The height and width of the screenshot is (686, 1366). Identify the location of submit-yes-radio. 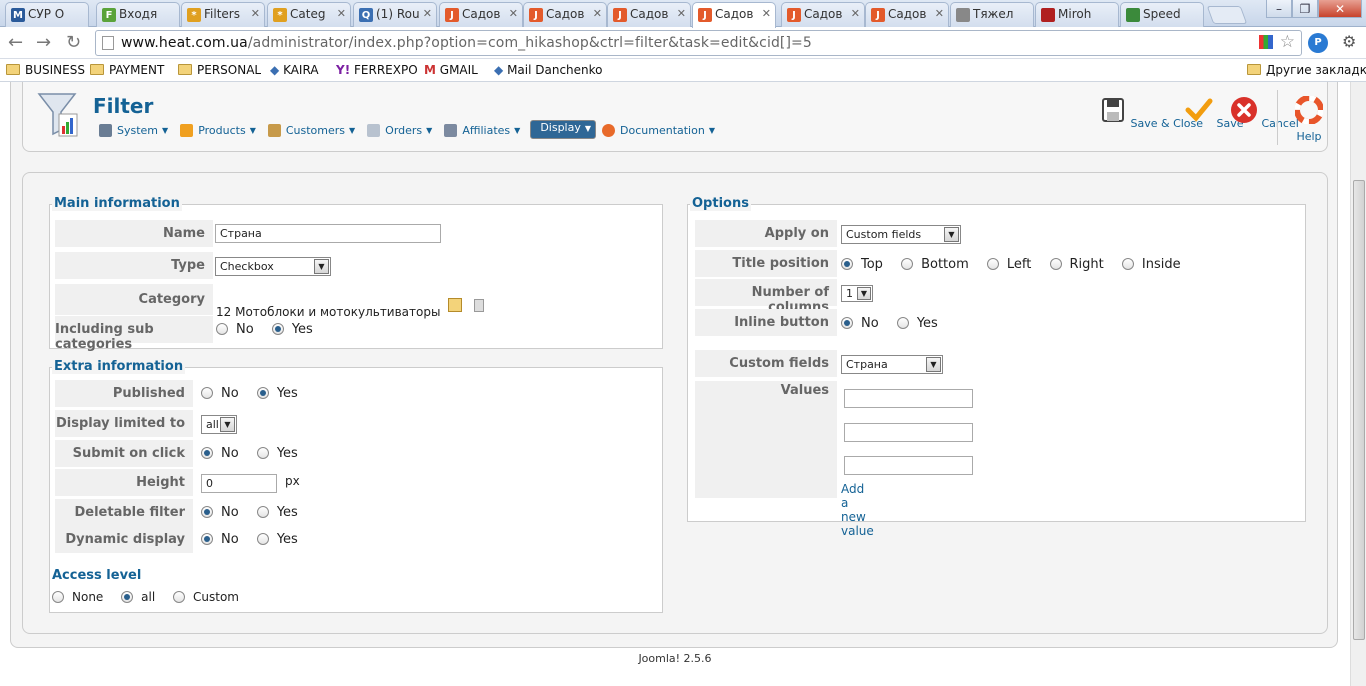
(262, 453).